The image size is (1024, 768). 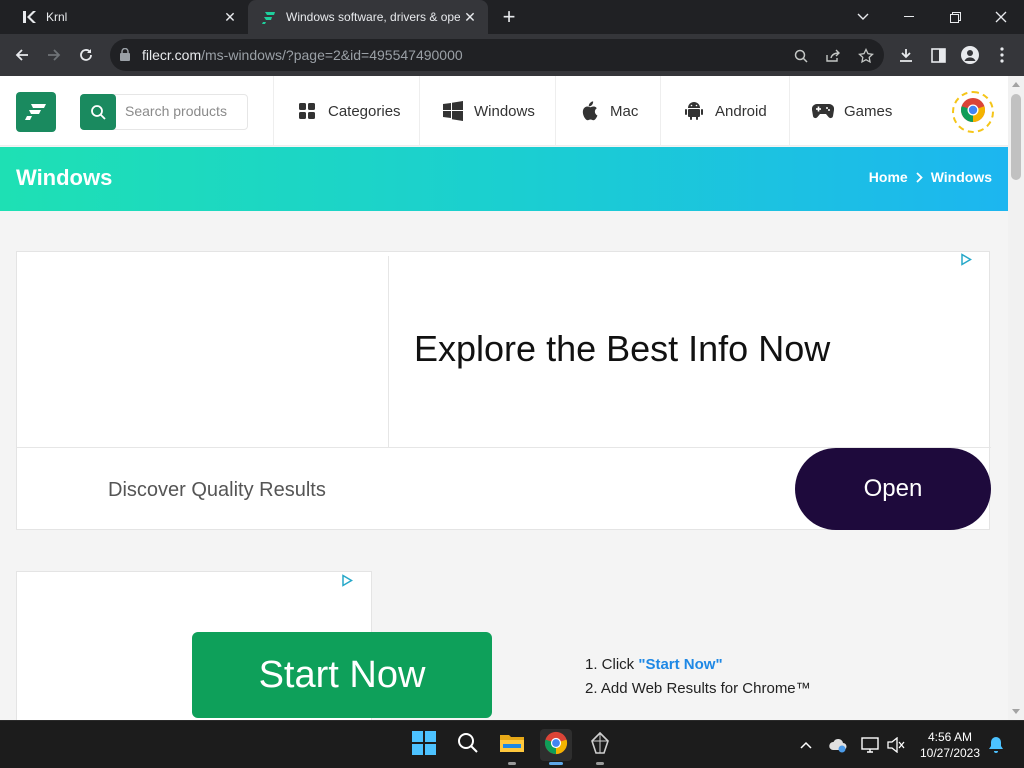 What do you see at coordinates (217, 490) in the screenshot?
I see `ad-subline: Discover Quality Results` at bounding box center [217, 490].